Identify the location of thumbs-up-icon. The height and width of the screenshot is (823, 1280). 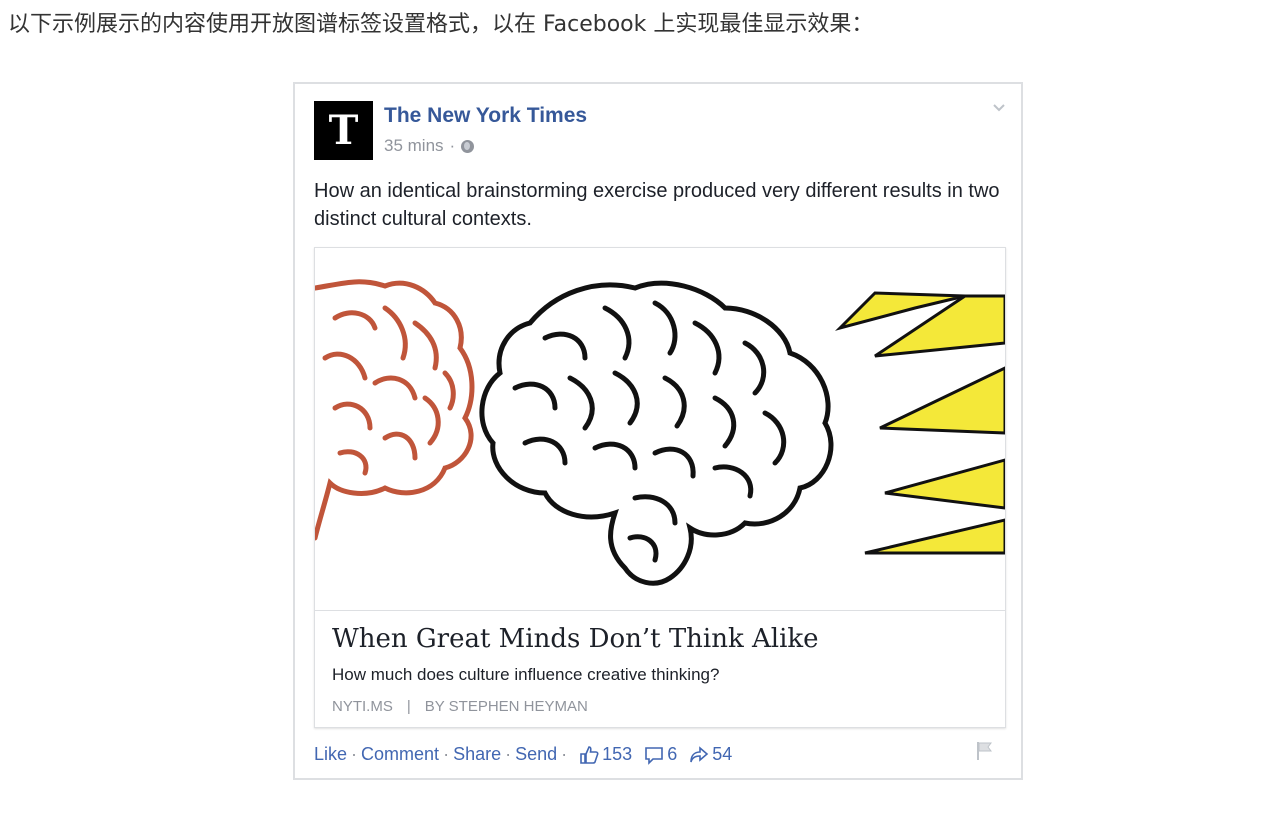
(589, 754).